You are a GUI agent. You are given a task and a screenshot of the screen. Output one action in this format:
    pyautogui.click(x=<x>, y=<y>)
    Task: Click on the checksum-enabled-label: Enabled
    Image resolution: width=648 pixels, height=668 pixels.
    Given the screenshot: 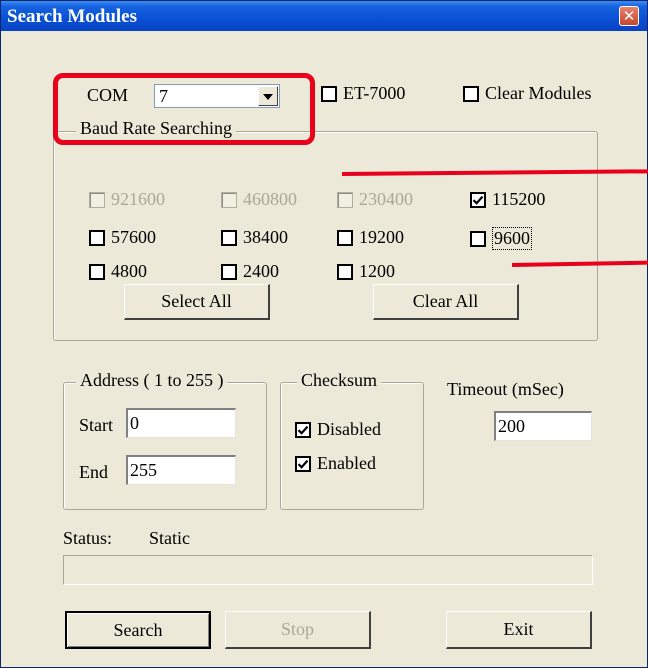 What is the action you would take?
    pyautogui.click(x=346, y=463)
    